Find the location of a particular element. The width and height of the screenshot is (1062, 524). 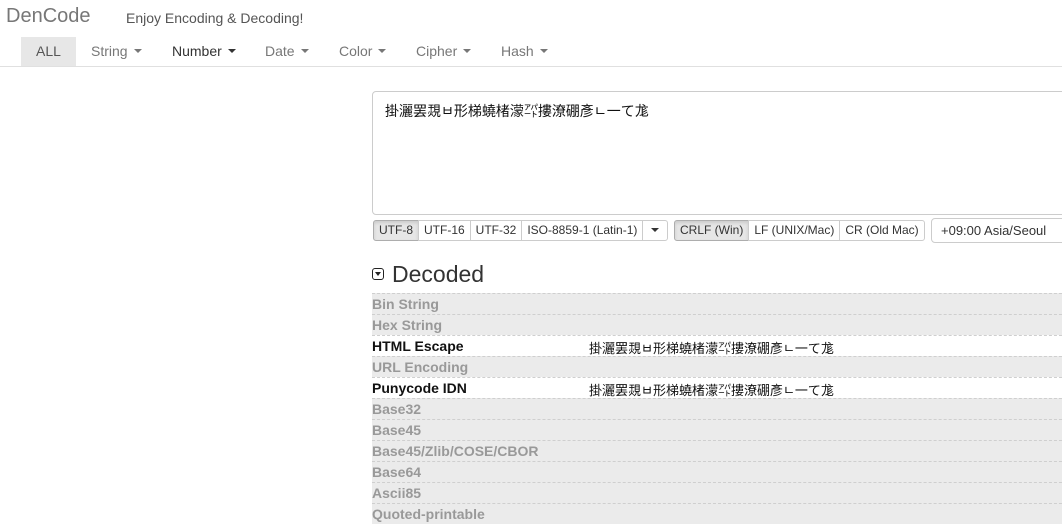

top-navbar: ALL String Number Date Color Cipher Hash is located at coordinates (531, 52).